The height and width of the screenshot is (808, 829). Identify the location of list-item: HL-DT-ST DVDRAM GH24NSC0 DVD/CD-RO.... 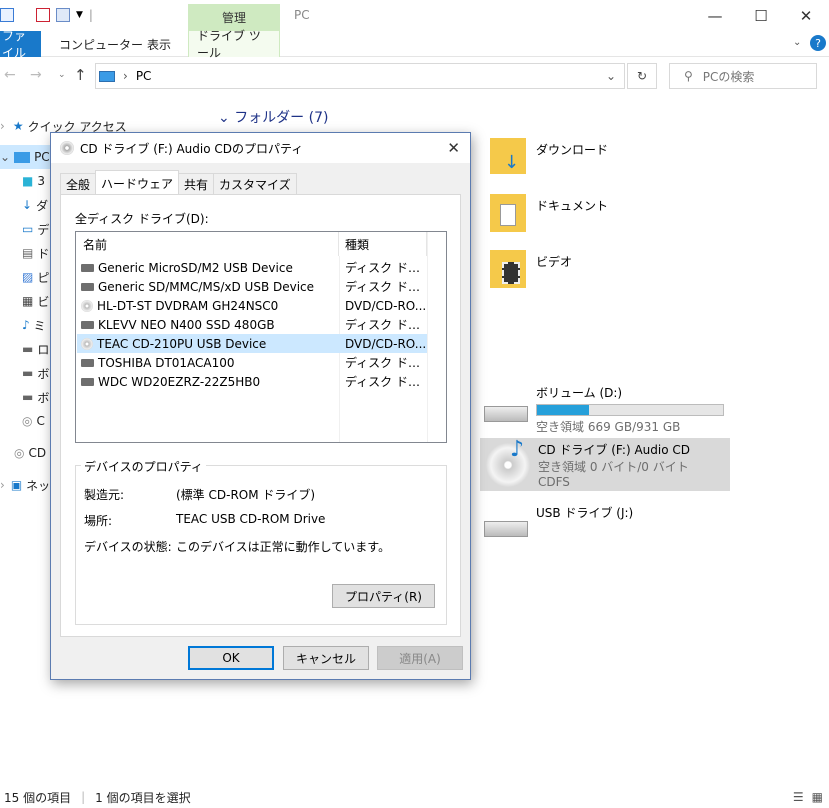
(252, 305).